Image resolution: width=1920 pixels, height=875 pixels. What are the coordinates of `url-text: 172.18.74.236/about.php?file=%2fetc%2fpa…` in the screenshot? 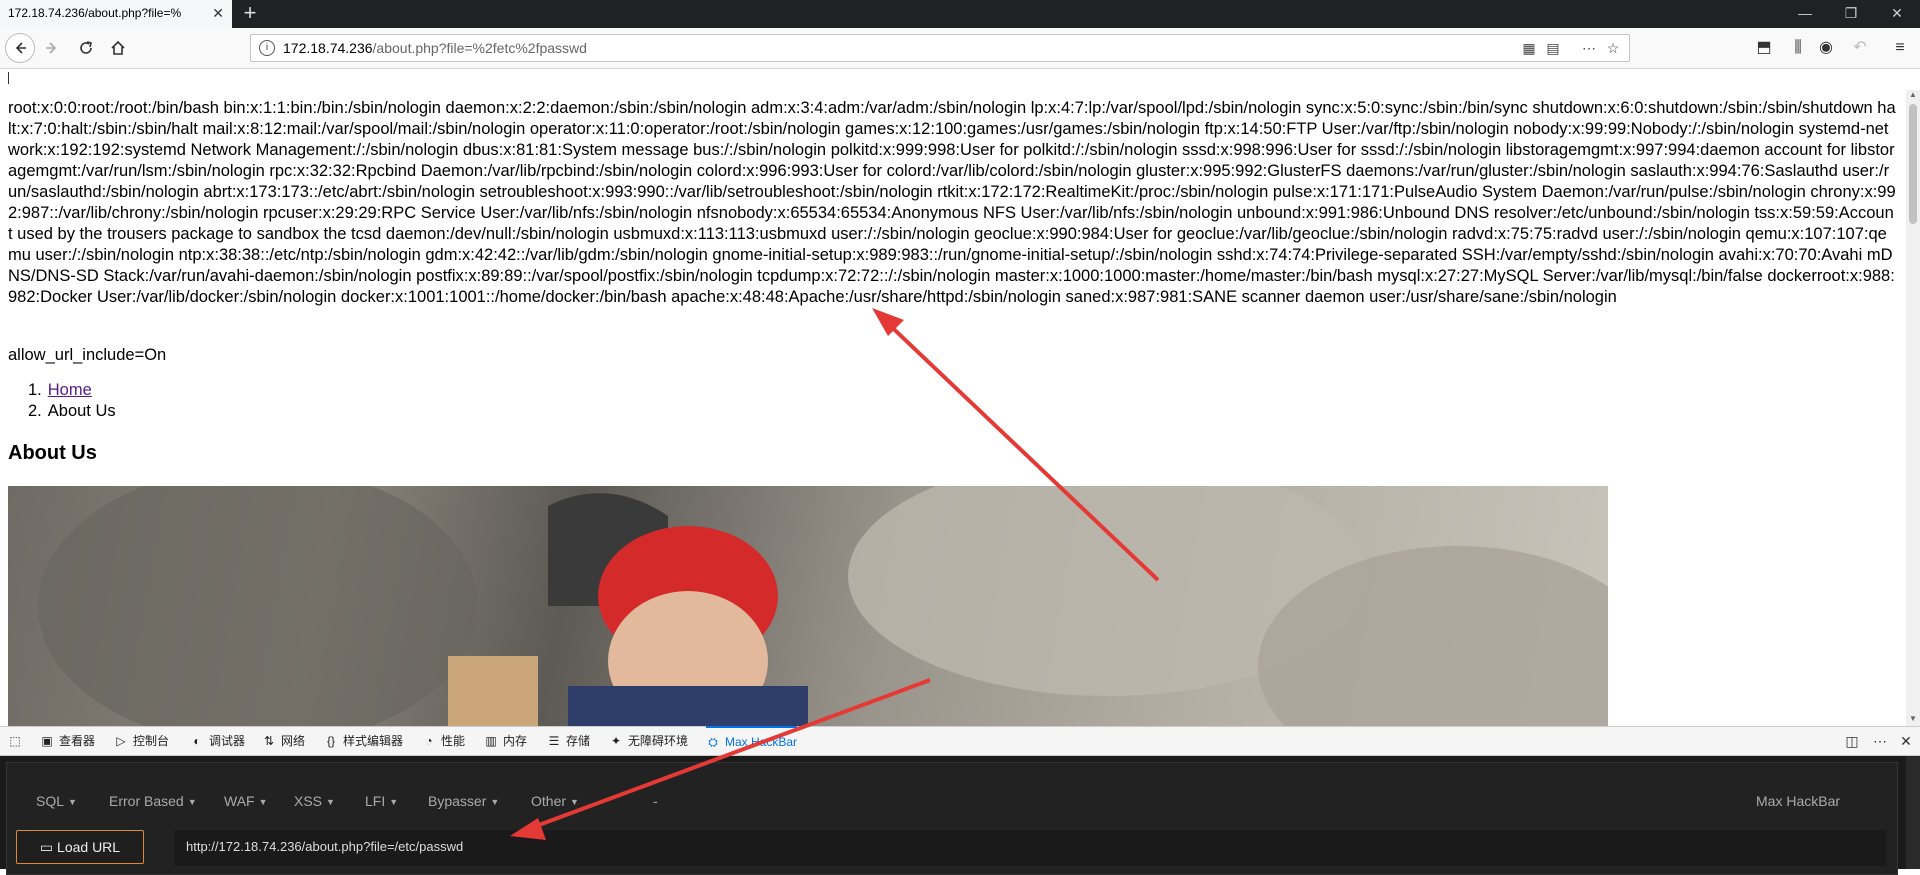 It's located at (435, 48).